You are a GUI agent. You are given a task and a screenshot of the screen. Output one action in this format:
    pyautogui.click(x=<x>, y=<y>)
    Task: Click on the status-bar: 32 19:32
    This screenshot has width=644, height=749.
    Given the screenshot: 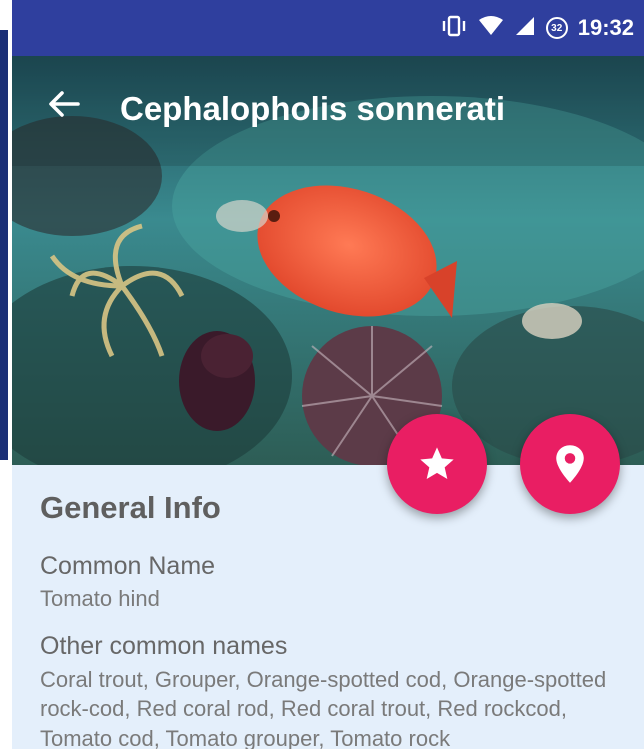 What is the action you would take?
    pyautogui.click(x=328, y=28)
    